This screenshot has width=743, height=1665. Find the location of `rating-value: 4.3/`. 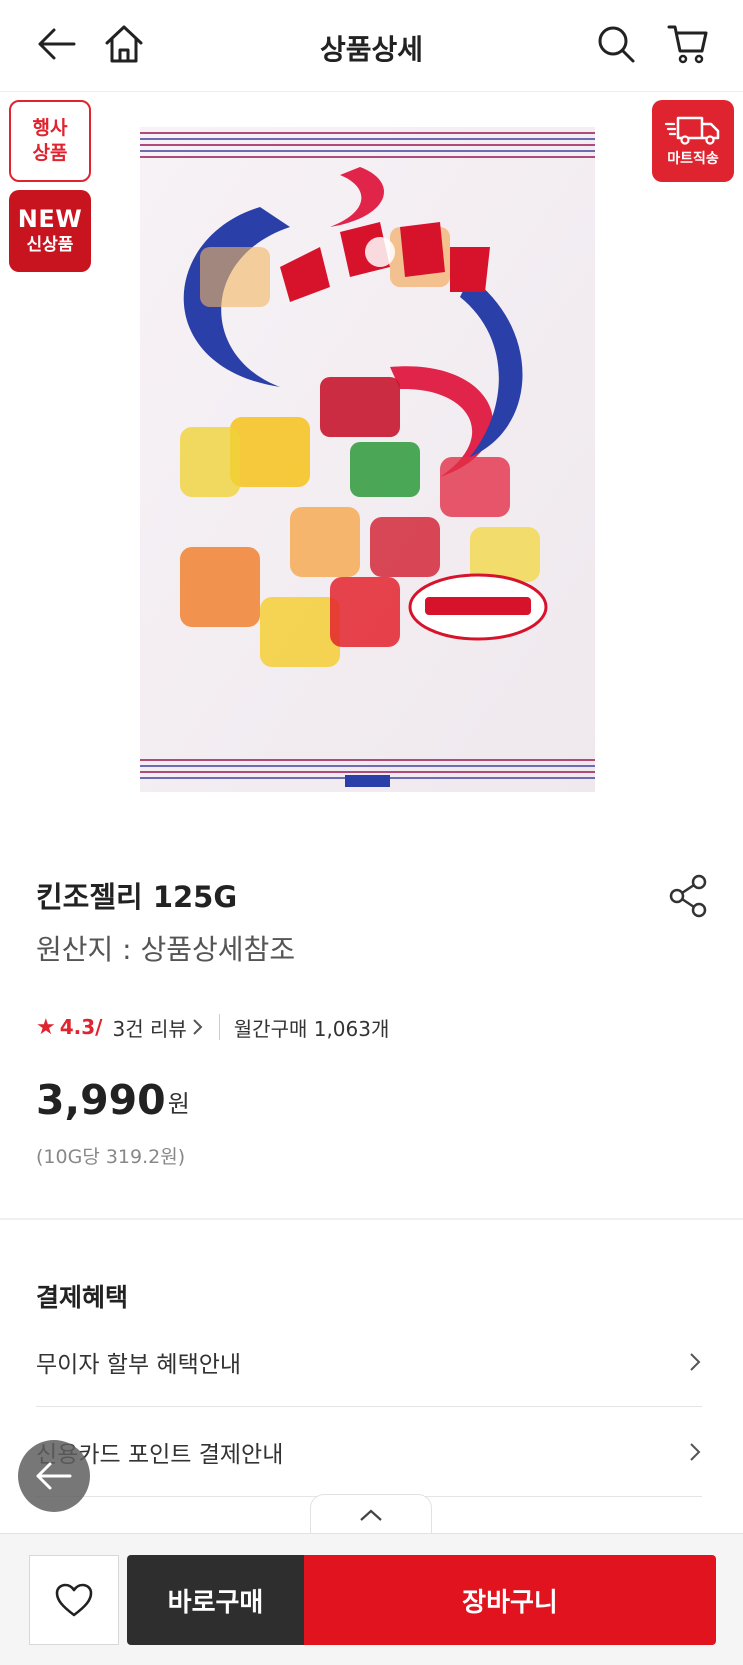

rating-value: 4.3/ is located at coordinates (81, 1027).